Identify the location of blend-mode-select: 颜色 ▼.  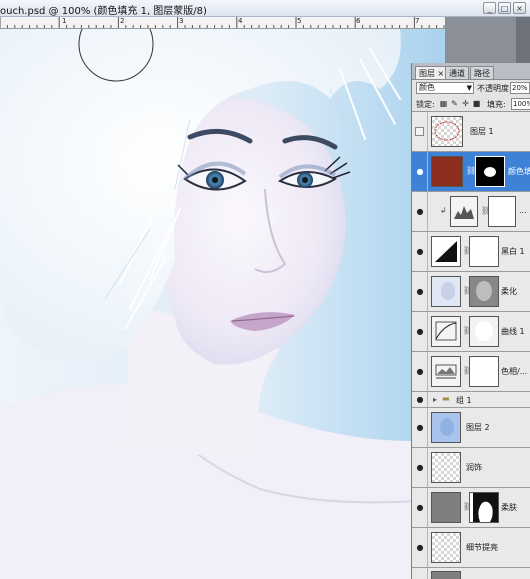
(445, 88).